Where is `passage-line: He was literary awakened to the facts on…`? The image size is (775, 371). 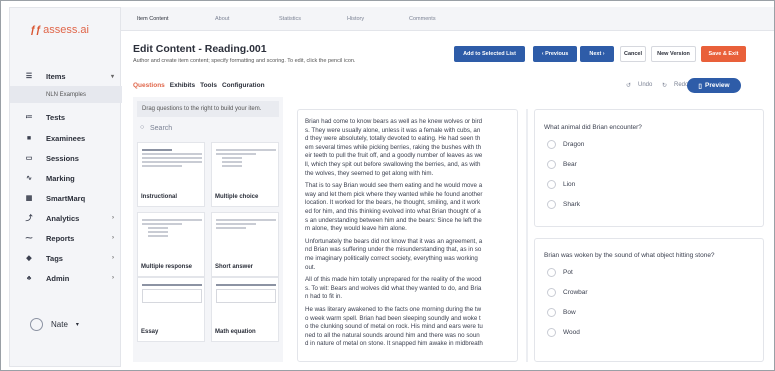
passage-line: He was literary awakened to the facts on… is located at coordinates (393, 309).